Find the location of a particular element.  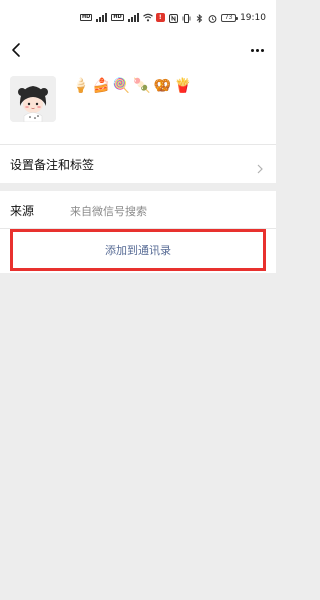

source-row: 来源 来自微信号搜索 is located at coordinates (138, 209).